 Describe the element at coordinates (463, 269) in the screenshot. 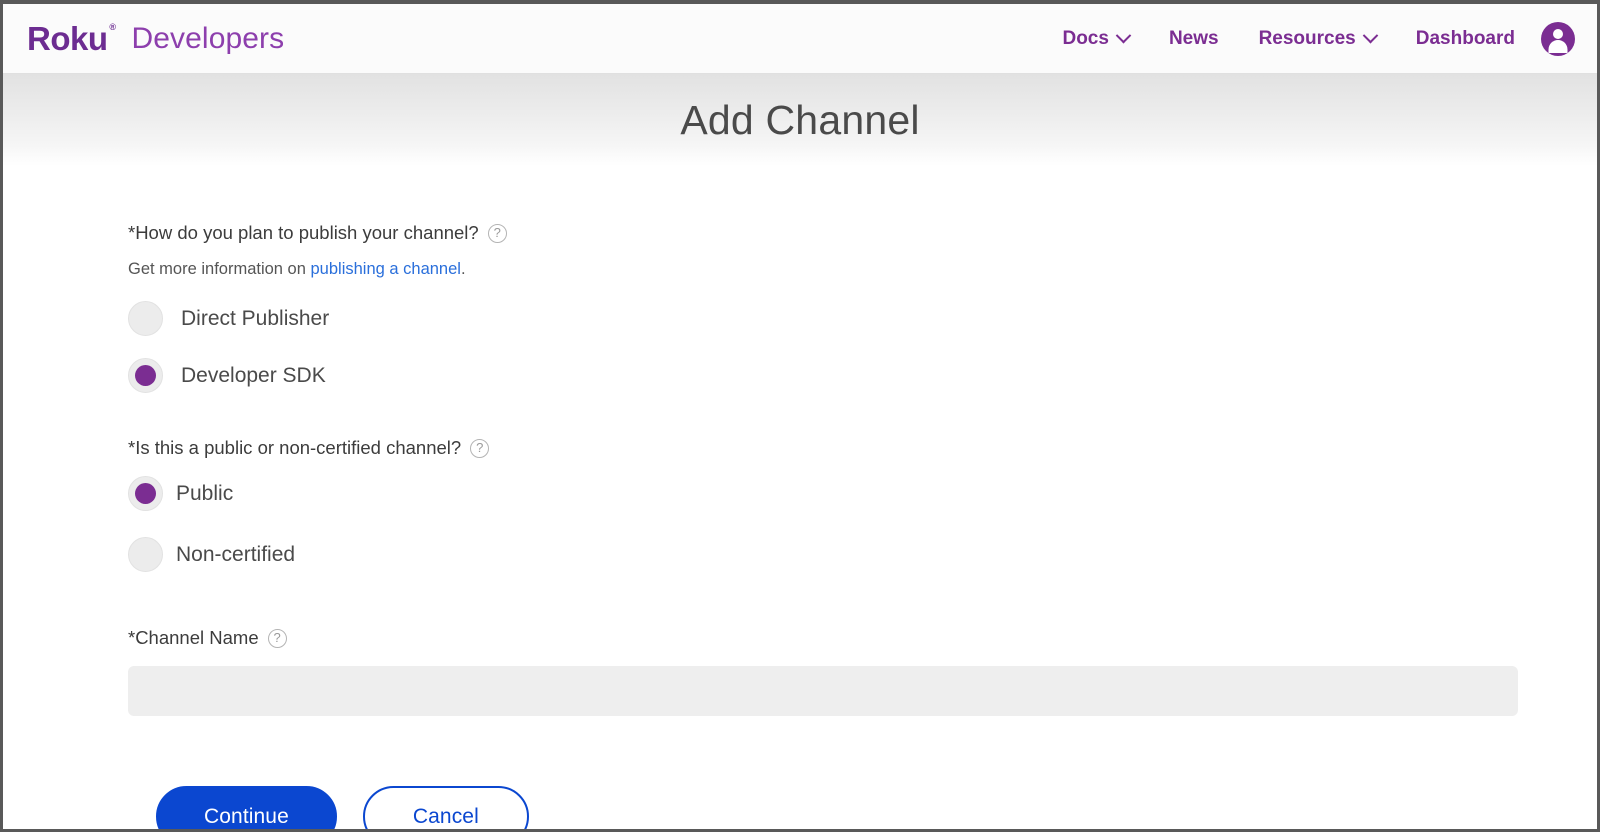

I see `publish-help-suffix: .` at that location.